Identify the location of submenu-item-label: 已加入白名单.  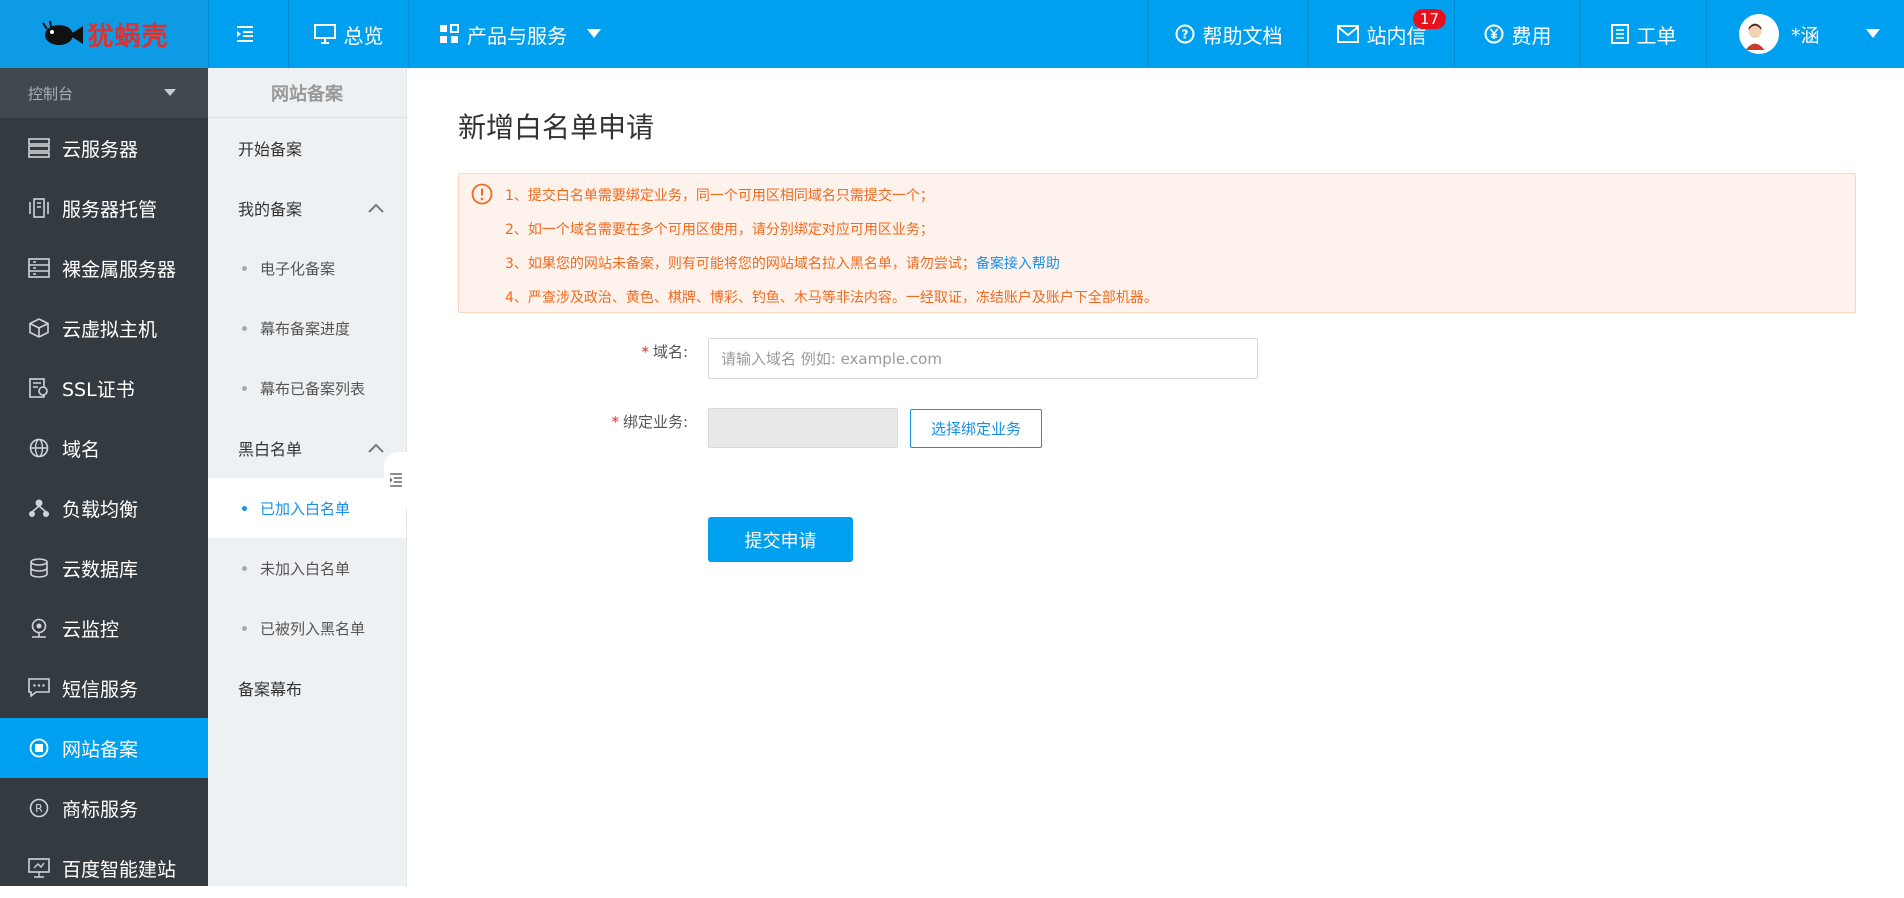
(305, 508).